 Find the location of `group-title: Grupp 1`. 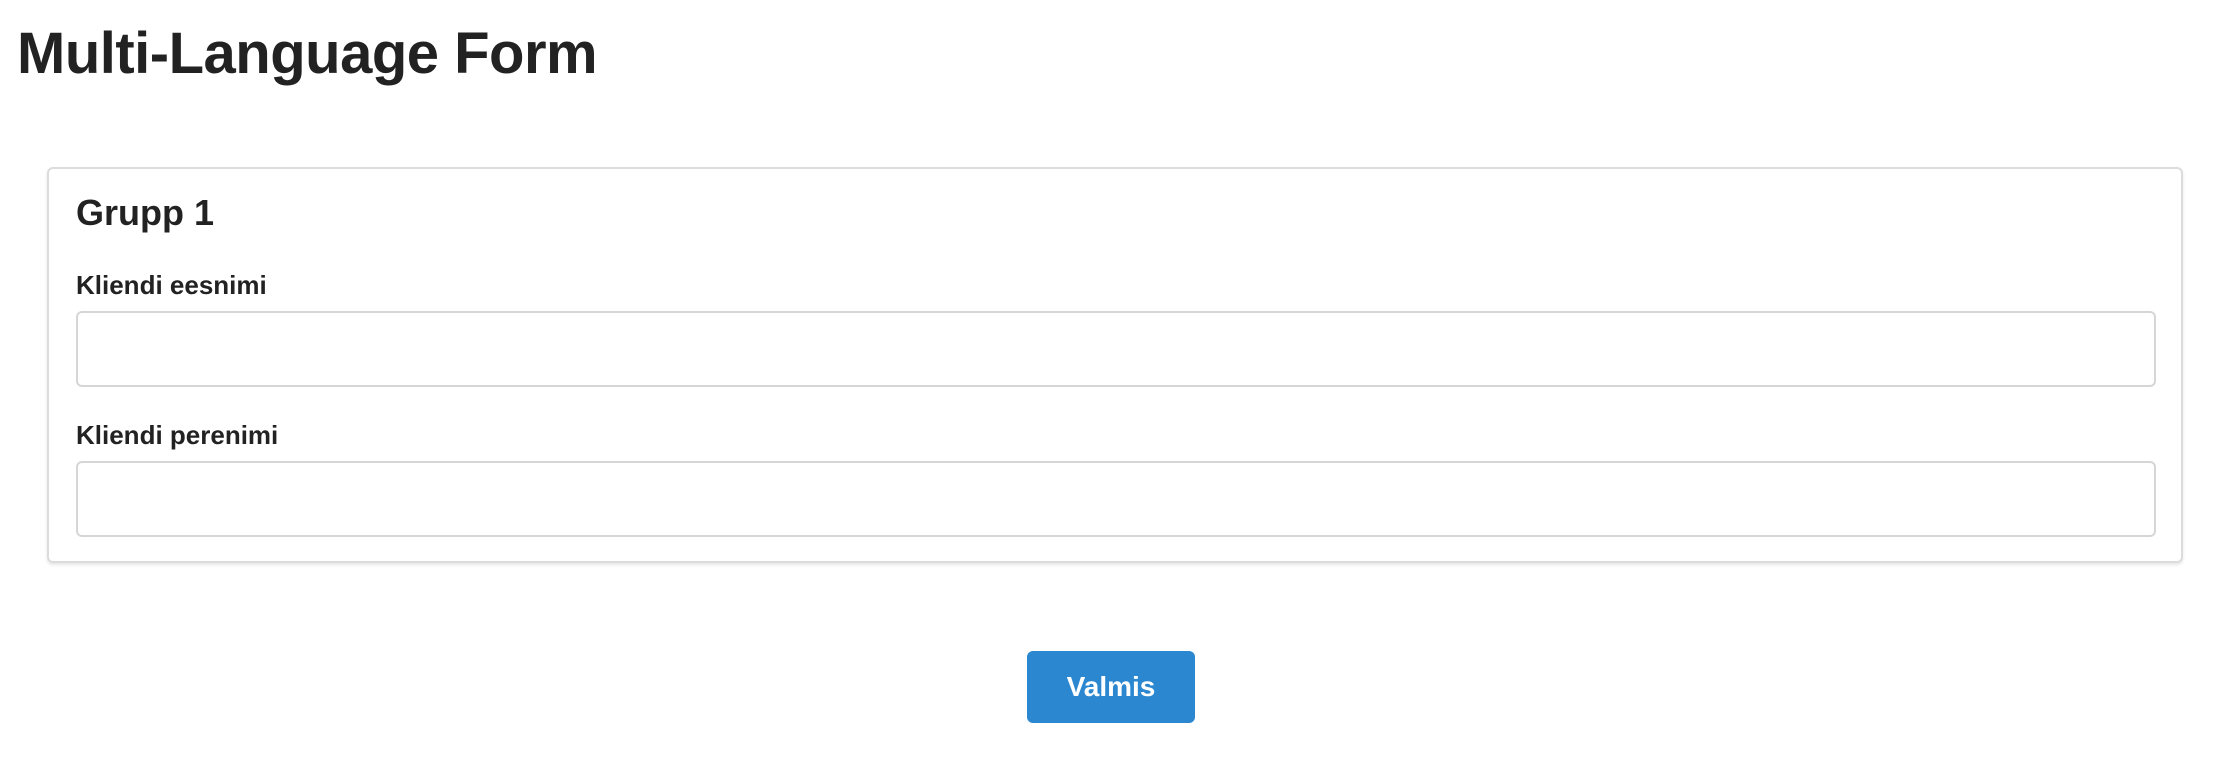

group-title: Grupp 1 is located at coordinates (145, 212).